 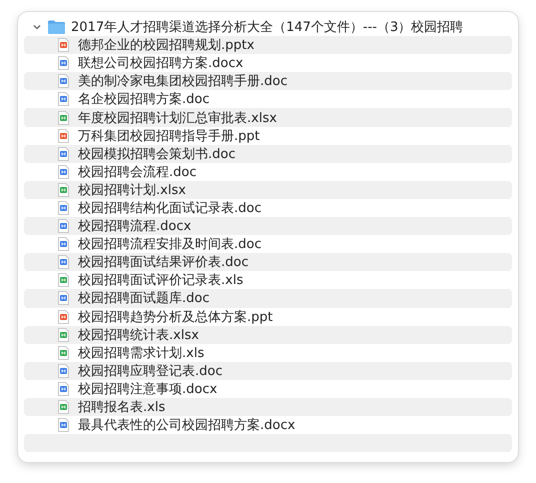 I want to click on file-name: 联想公司校园招聘方案.docx, so click(x=161, y=63).